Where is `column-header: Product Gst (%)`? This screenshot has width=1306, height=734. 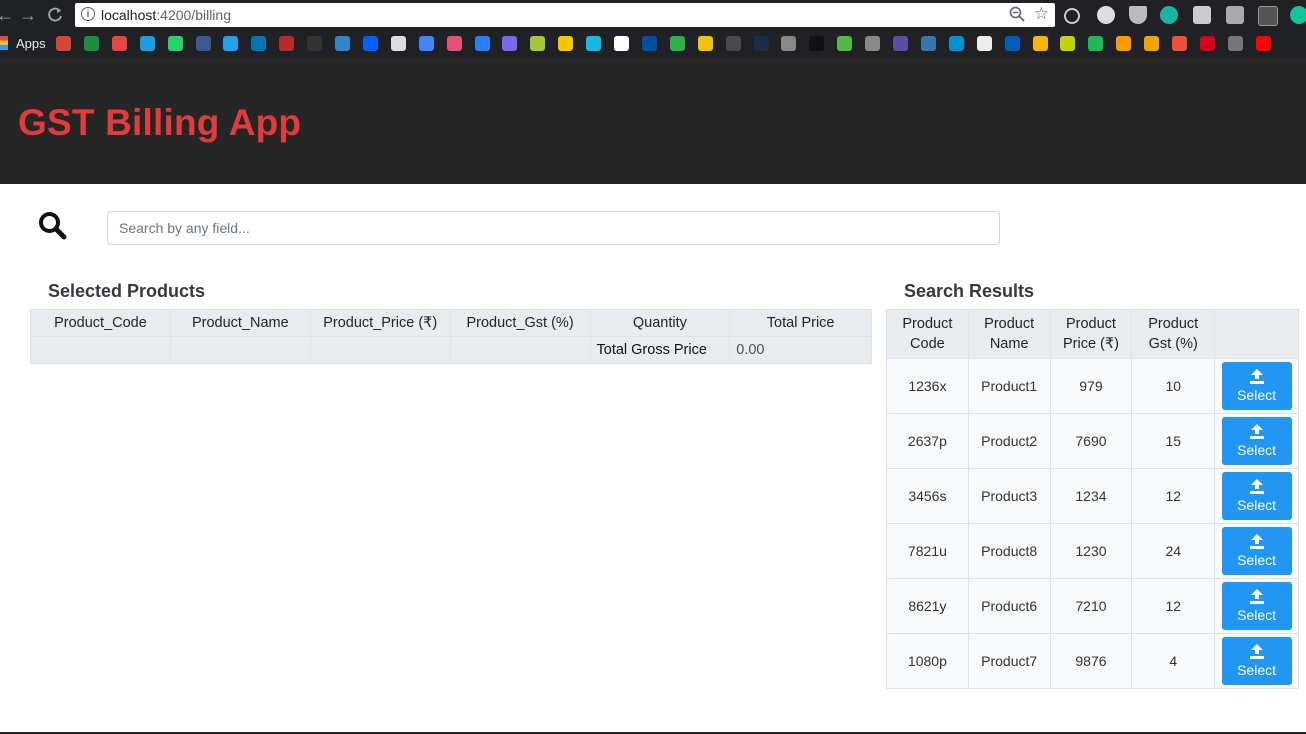 column-header: Product Gst (%) is located at coordinates (1173, 334).